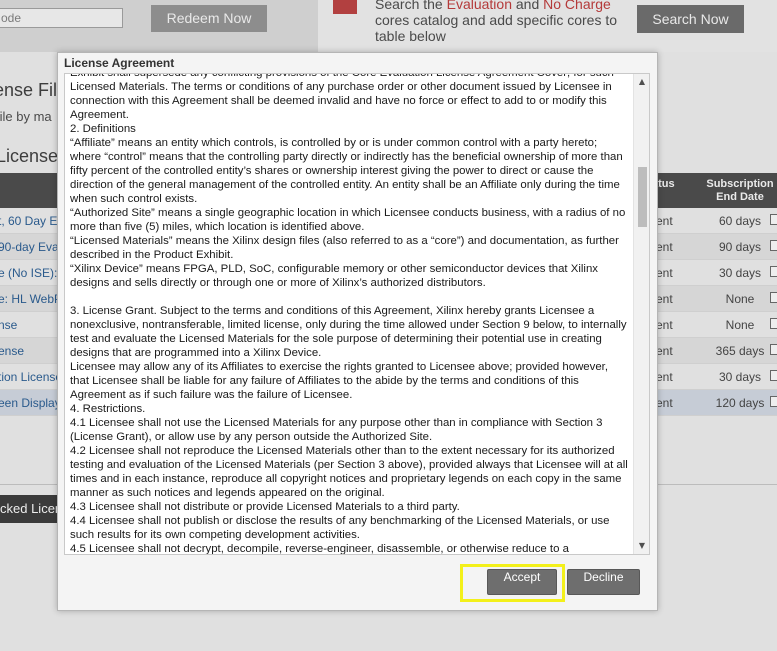 The width and height of the screenshot is (777, 651). I want to click on evaluation-icon, so click(345, 7).